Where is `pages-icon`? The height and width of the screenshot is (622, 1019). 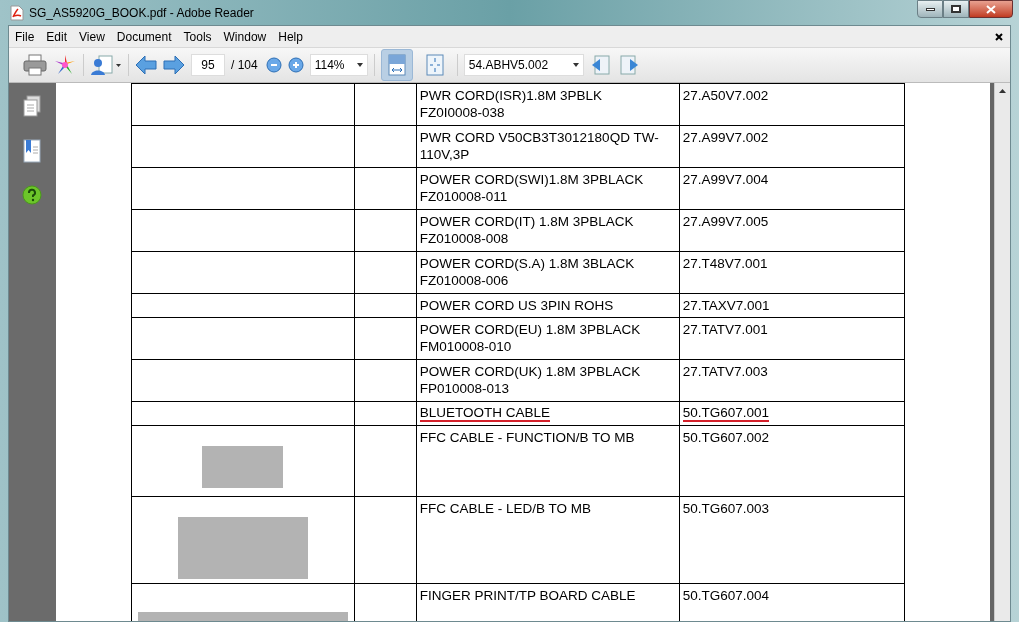 pages-icon is located at coordinates (32, 106).